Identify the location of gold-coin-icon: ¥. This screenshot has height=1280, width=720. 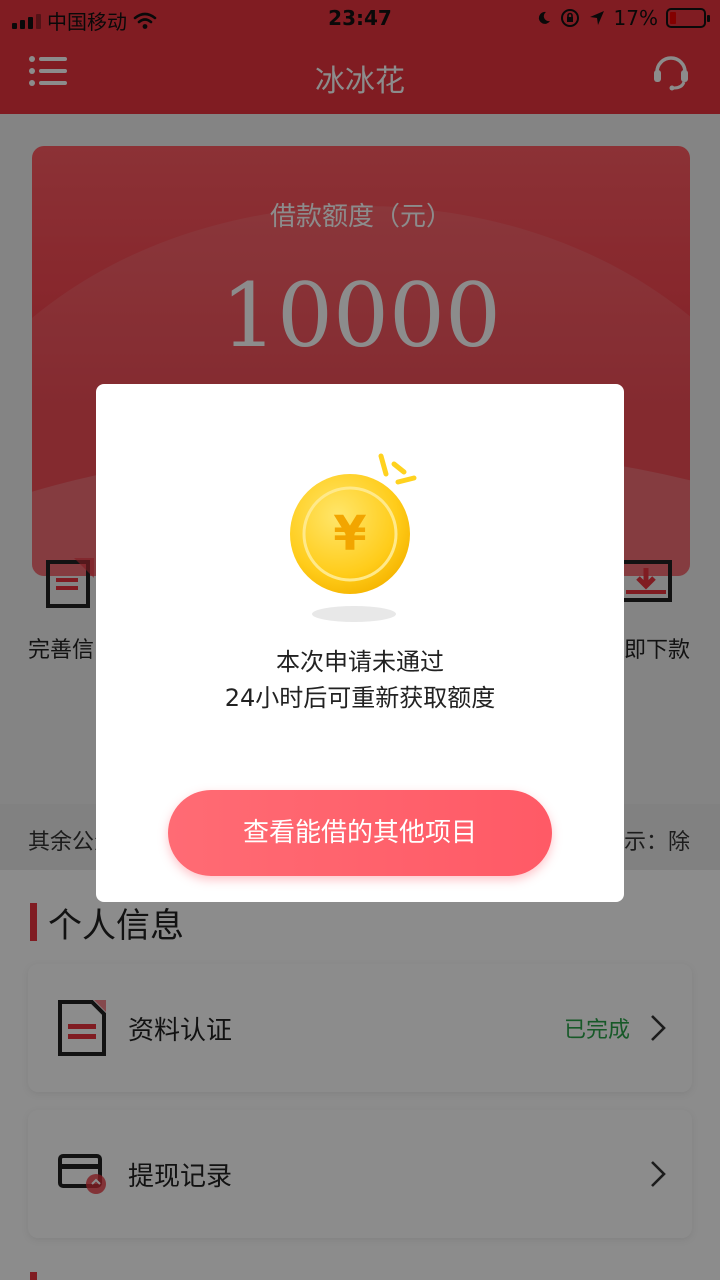
(353, 537).